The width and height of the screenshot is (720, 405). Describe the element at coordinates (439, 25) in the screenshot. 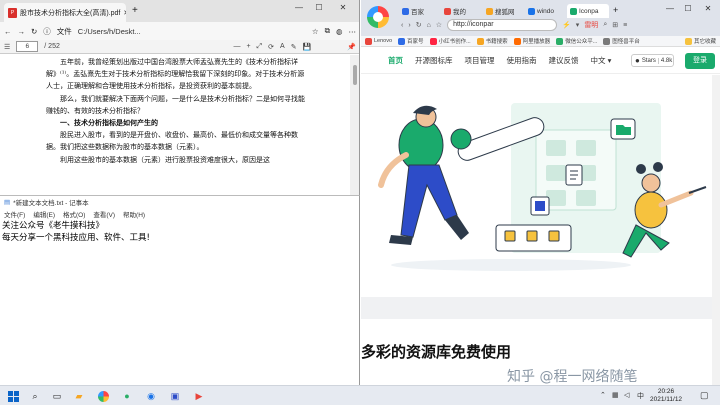

I see `star-icon: ☆` at that location.